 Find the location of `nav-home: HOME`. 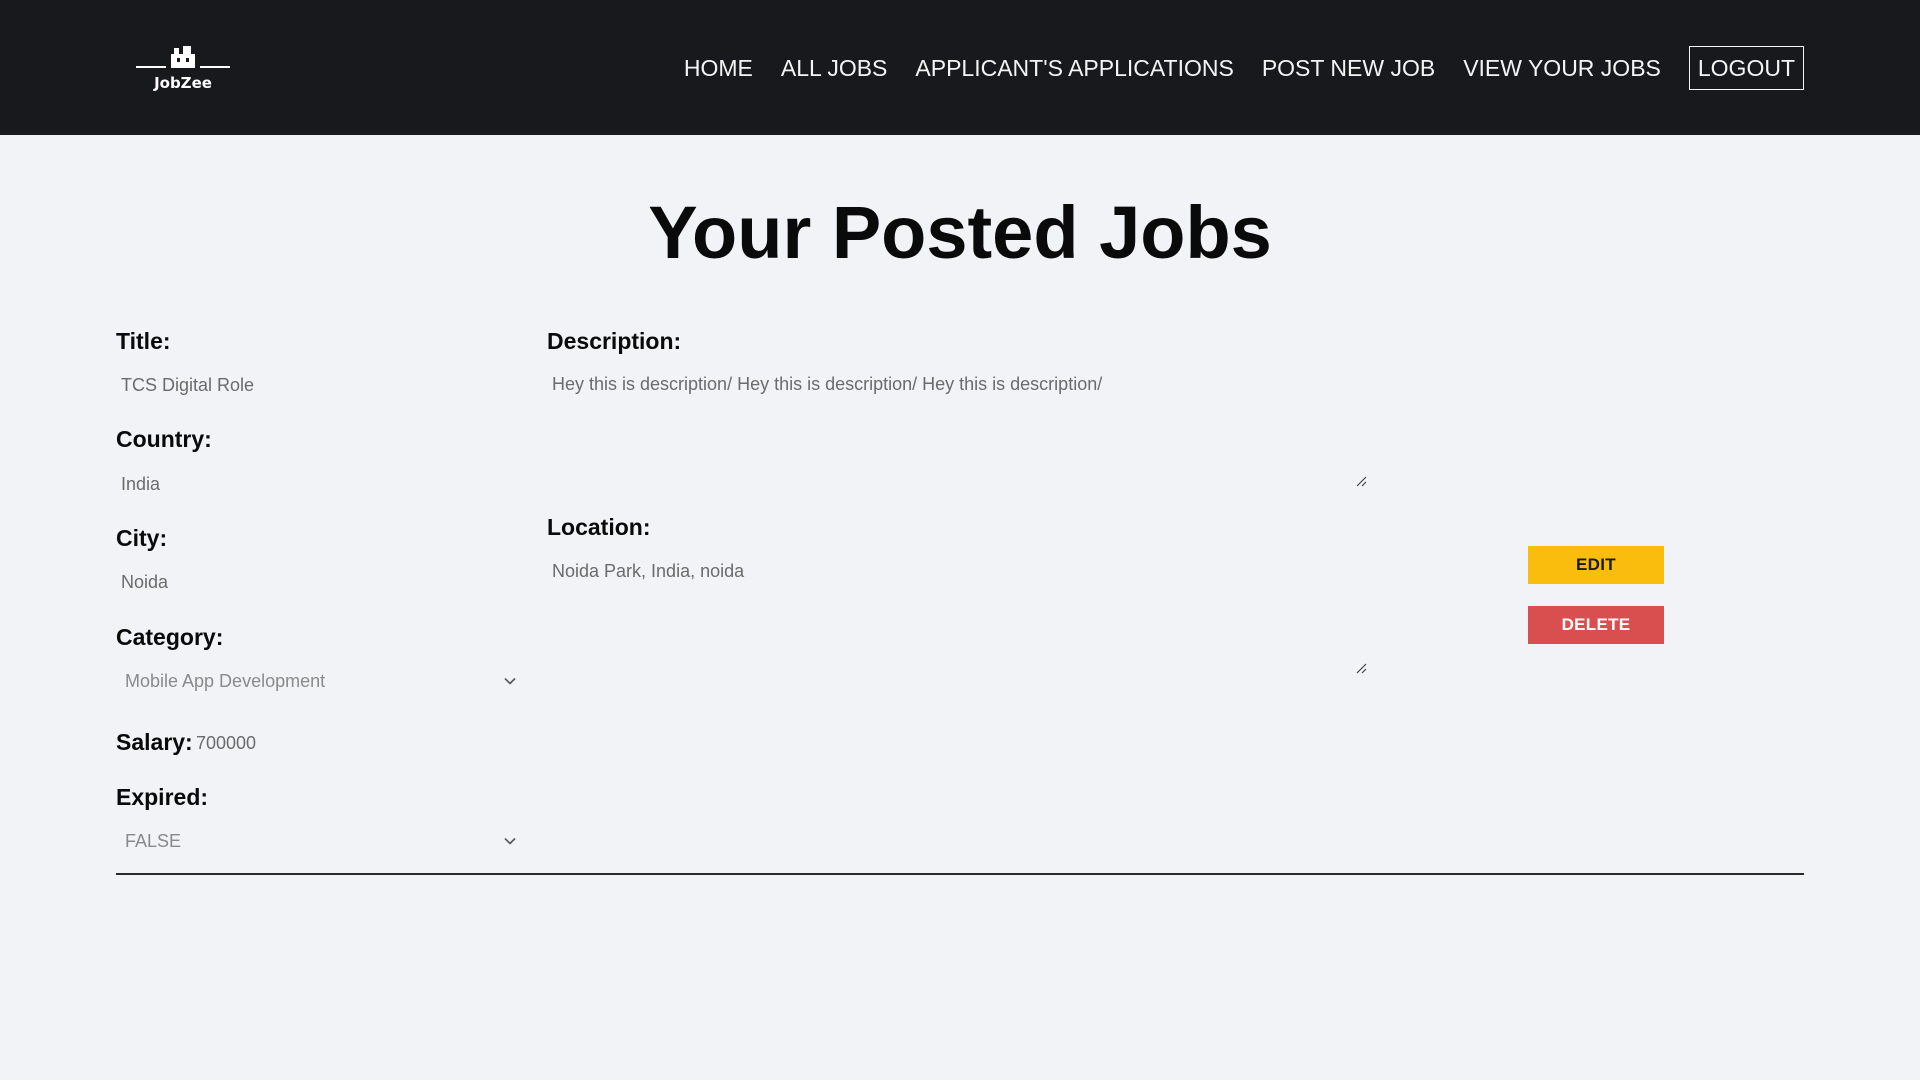

nav-home: HOME is located at coordinates (718, 68).